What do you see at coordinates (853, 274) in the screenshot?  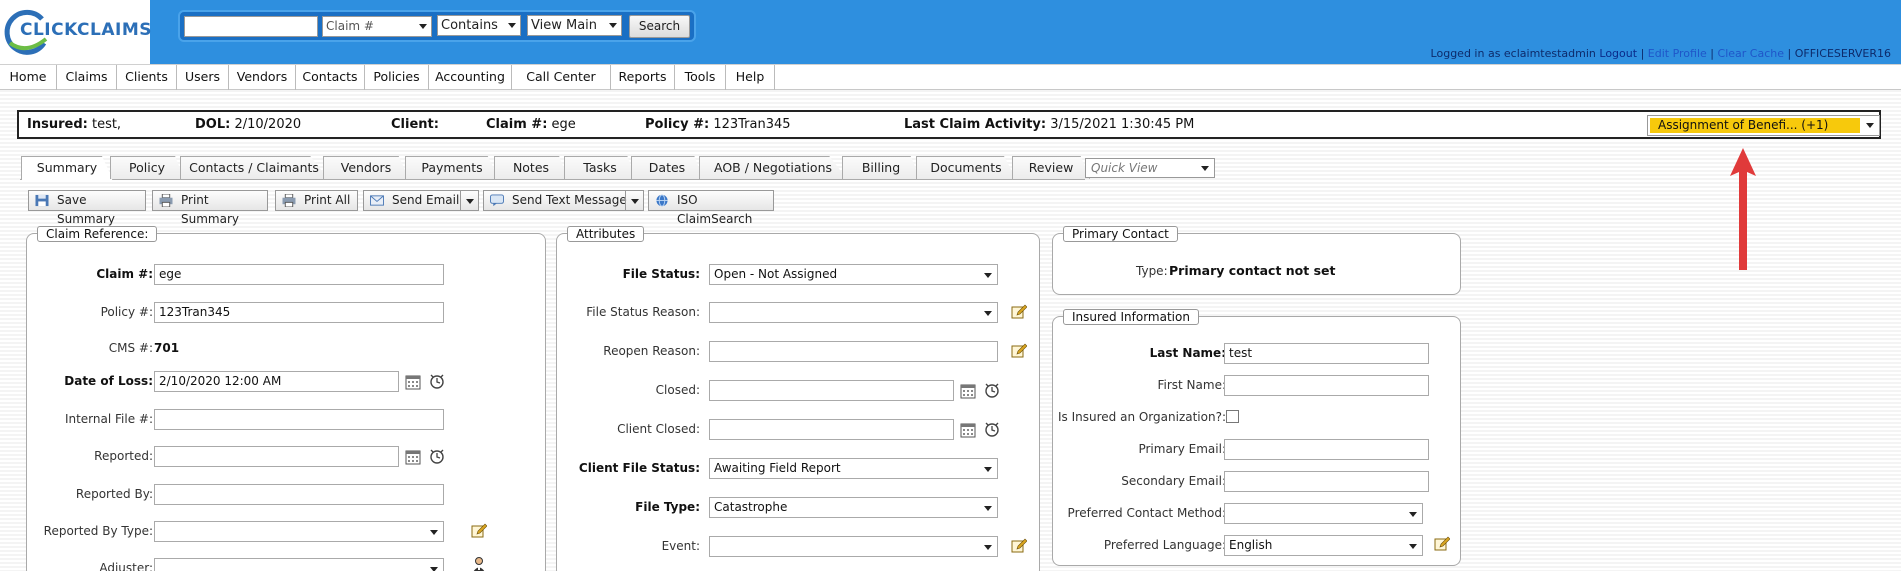 I see `file-status-select: Open - Not Assigned` at bounding box center [853, 274].